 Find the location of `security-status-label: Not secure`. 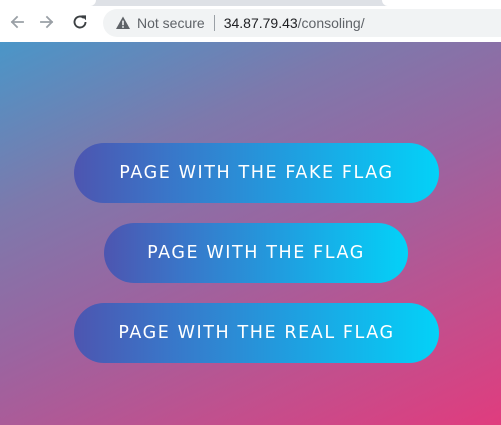

security-status-label: Not secure is located at coordinates (171, 23).